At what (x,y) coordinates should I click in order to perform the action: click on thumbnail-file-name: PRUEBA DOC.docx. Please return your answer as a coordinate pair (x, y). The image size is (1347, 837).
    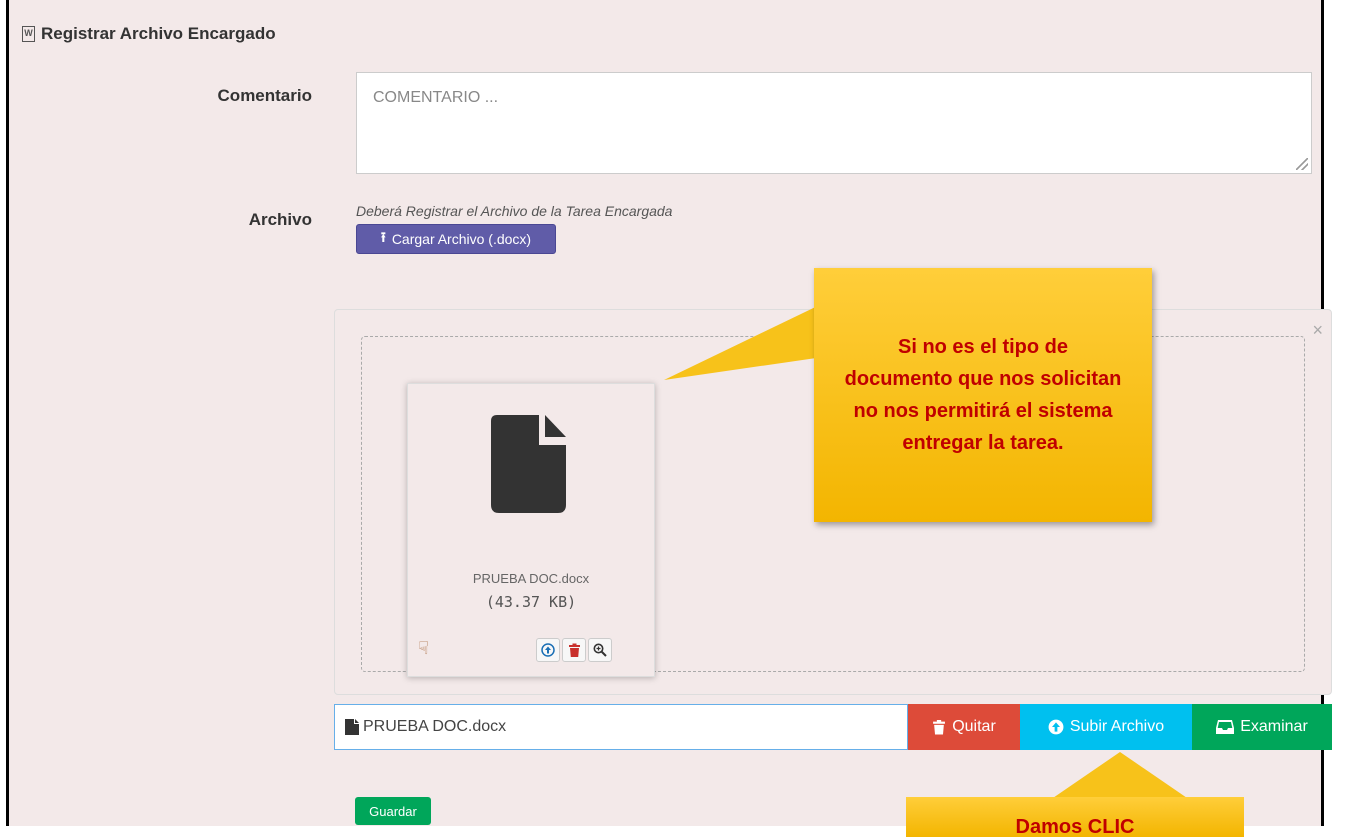
    Looking at the image, I should click on (531, 578).